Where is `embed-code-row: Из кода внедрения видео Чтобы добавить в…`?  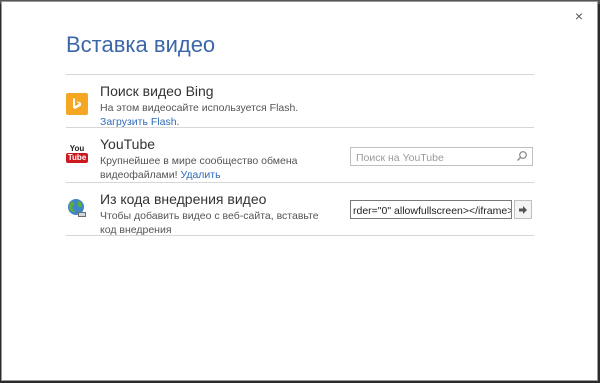
embed-code-row: Из кода внедрения видео Чтобы добавить в… is located at coordinates (300, 209).